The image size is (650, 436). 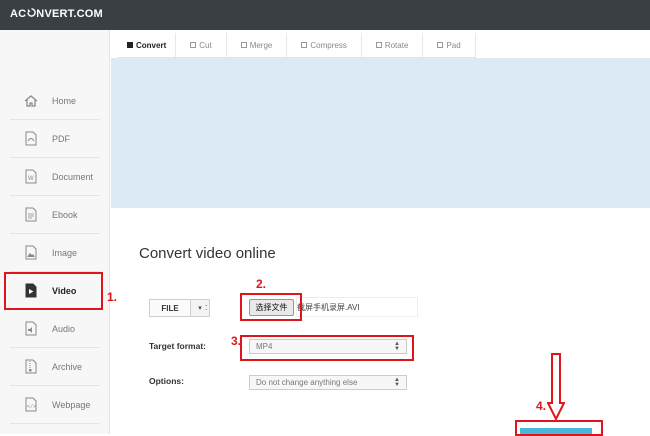 I want to click on selected-file-name: 截屏手机录屏.AVI, so click(x=328, y=307).